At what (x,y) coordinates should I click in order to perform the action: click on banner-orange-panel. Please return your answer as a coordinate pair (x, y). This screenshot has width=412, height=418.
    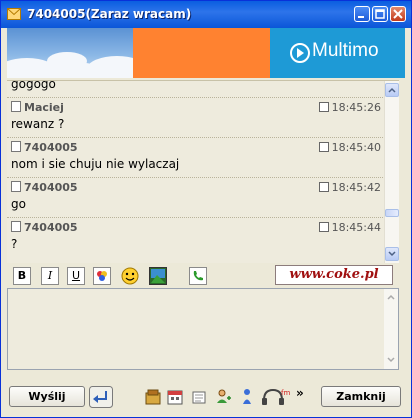
    Looking at the image, I should click on (201, 53).